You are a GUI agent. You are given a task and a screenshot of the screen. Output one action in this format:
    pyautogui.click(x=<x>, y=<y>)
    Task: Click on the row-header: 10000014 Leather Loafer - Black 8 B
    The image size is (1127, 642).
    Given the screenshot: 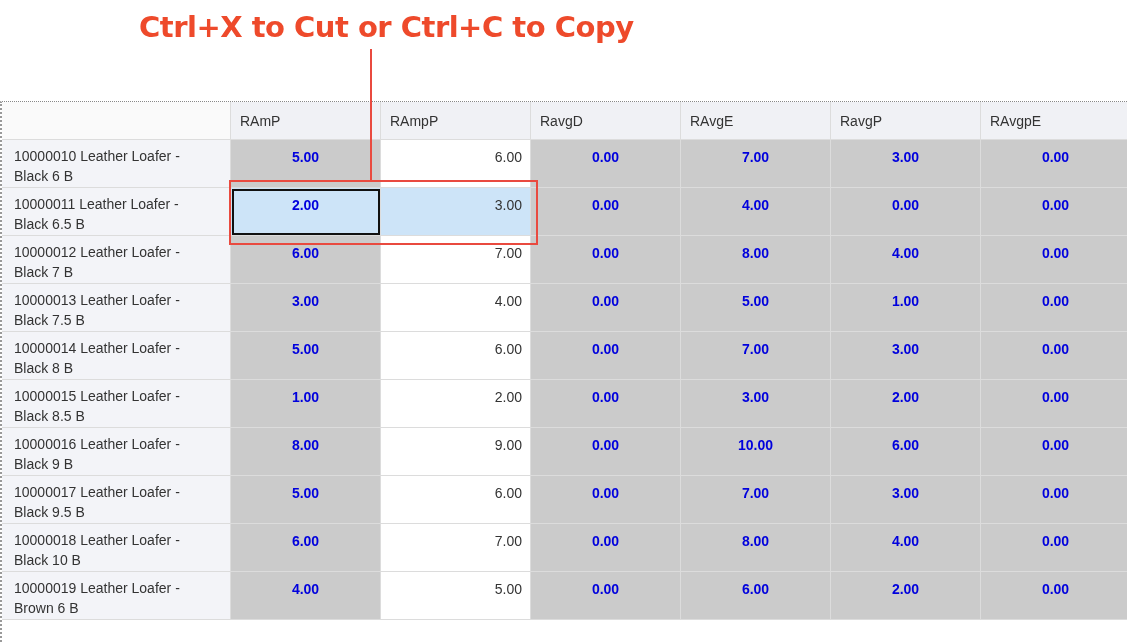 What is the action you would take?
    pyautogui.click(x=116, y=356)
    